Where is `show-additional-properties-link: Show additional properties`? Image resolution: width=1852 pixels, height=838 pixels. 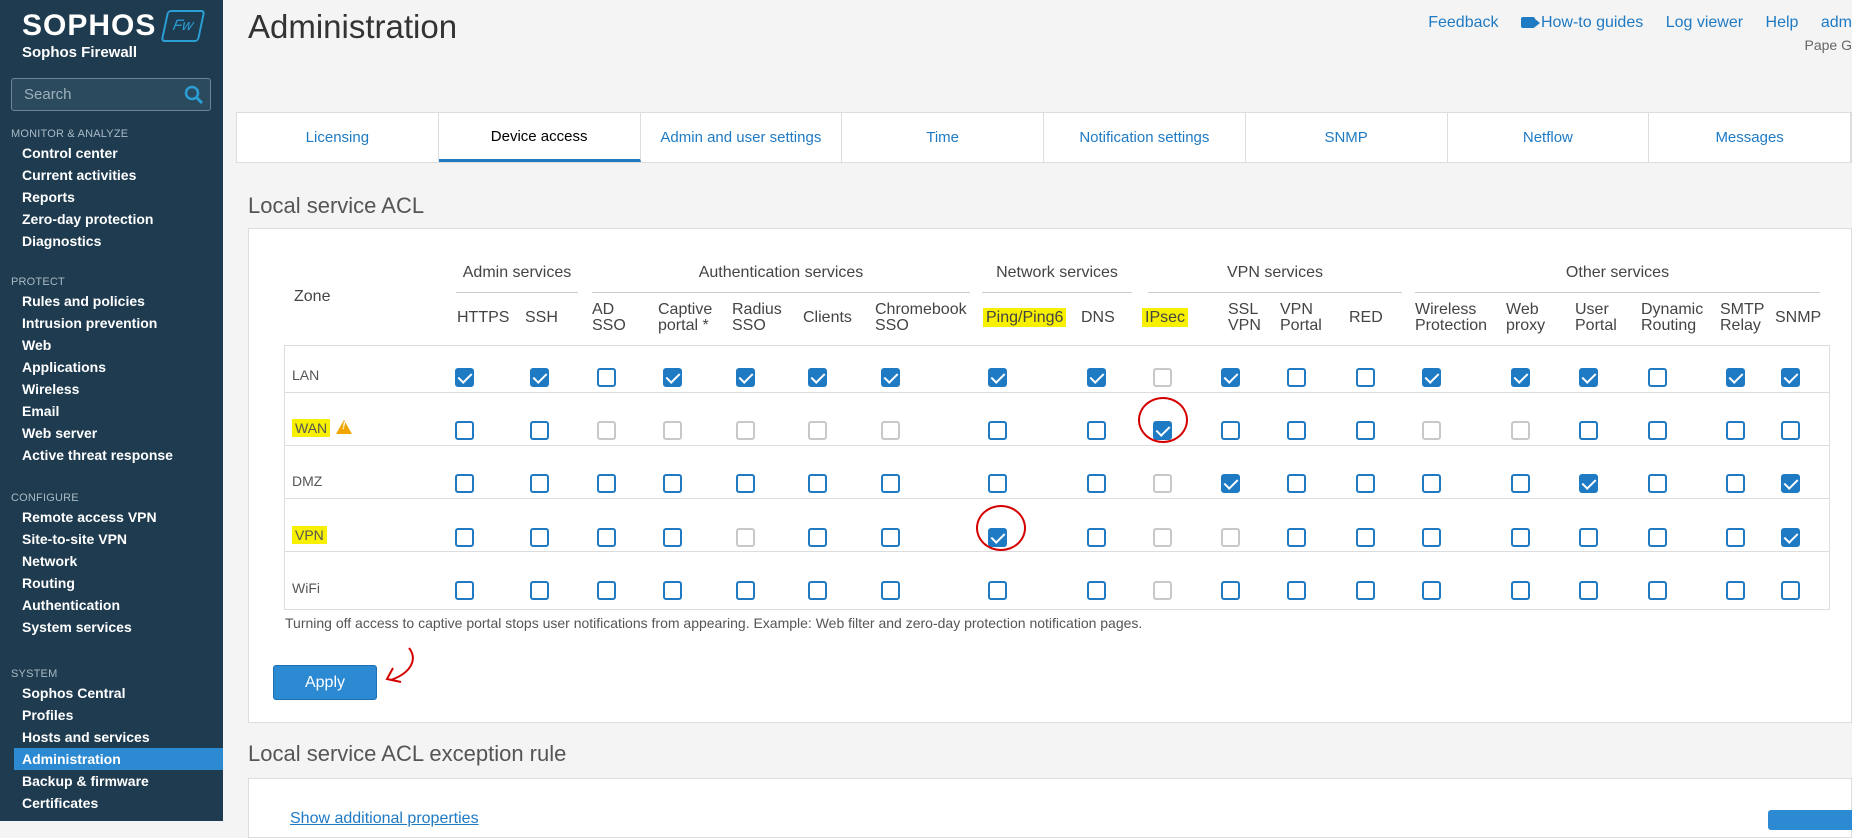 show-additional-properties-link: Show additional properties is located at coordinates (384, 819).